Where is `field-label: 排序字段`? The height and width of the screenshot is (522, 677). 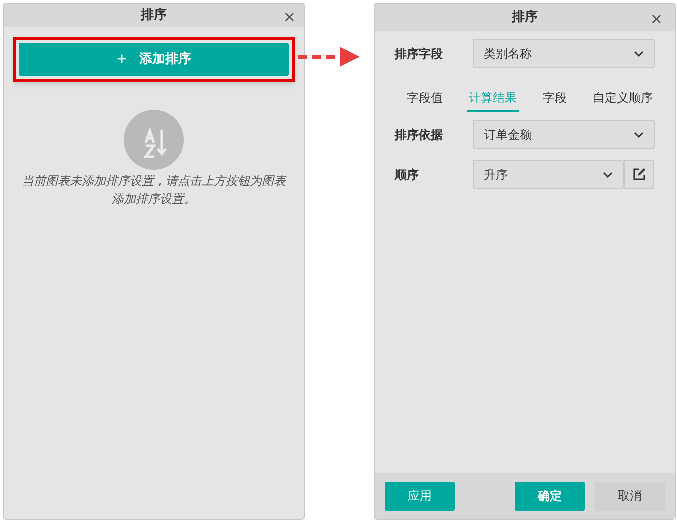
field-label: 排序字段 is located at coordinates (419, 54).